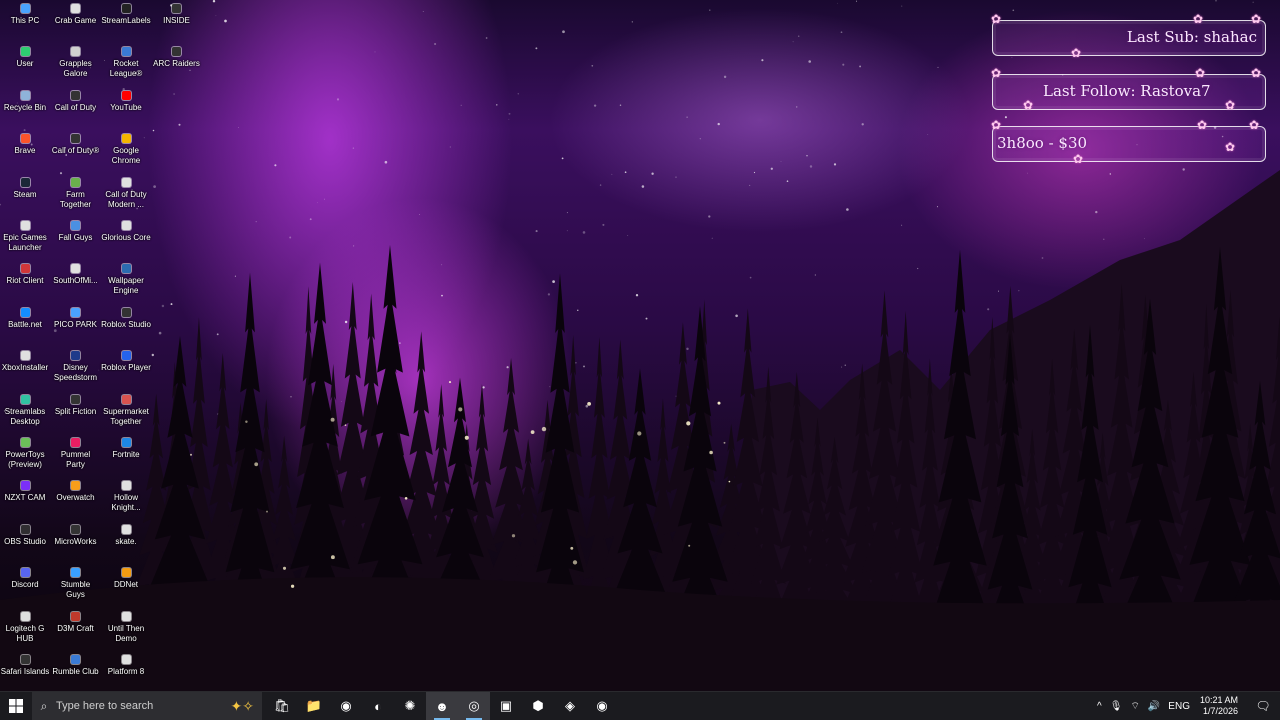 Image resolution: width=1280 pixels, height=720 pixels. What do you see at coordinates (126, 317) in the screenshot?
I see `desktop-icon-roblox-studio: Roblox Studio` at bounding box center [126, 317].